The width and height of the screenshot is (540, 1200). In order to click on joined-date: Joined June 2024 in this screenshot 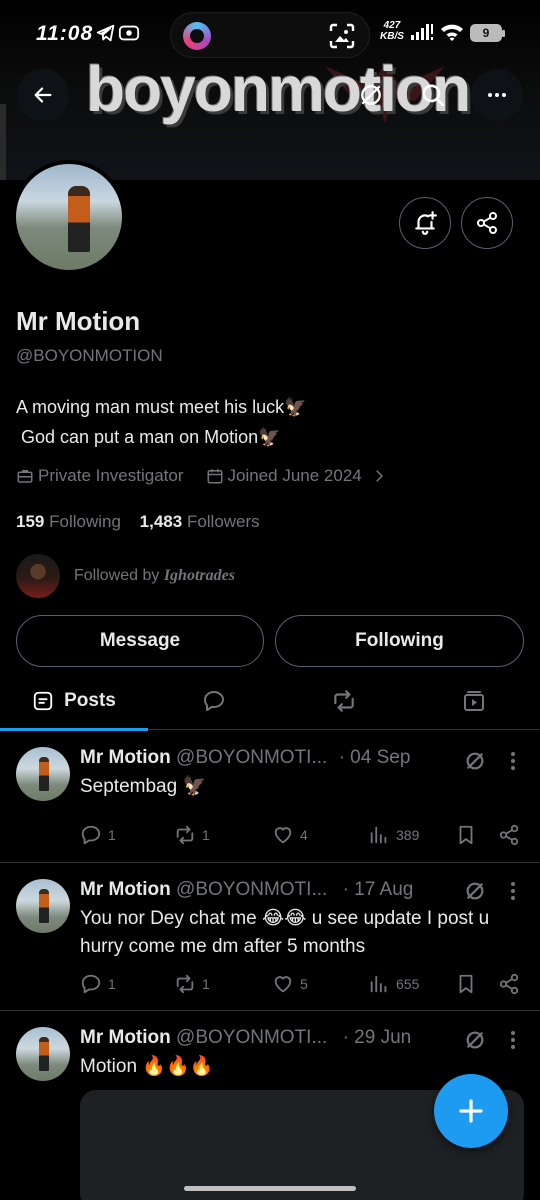, I will do `click(294, 475)`.